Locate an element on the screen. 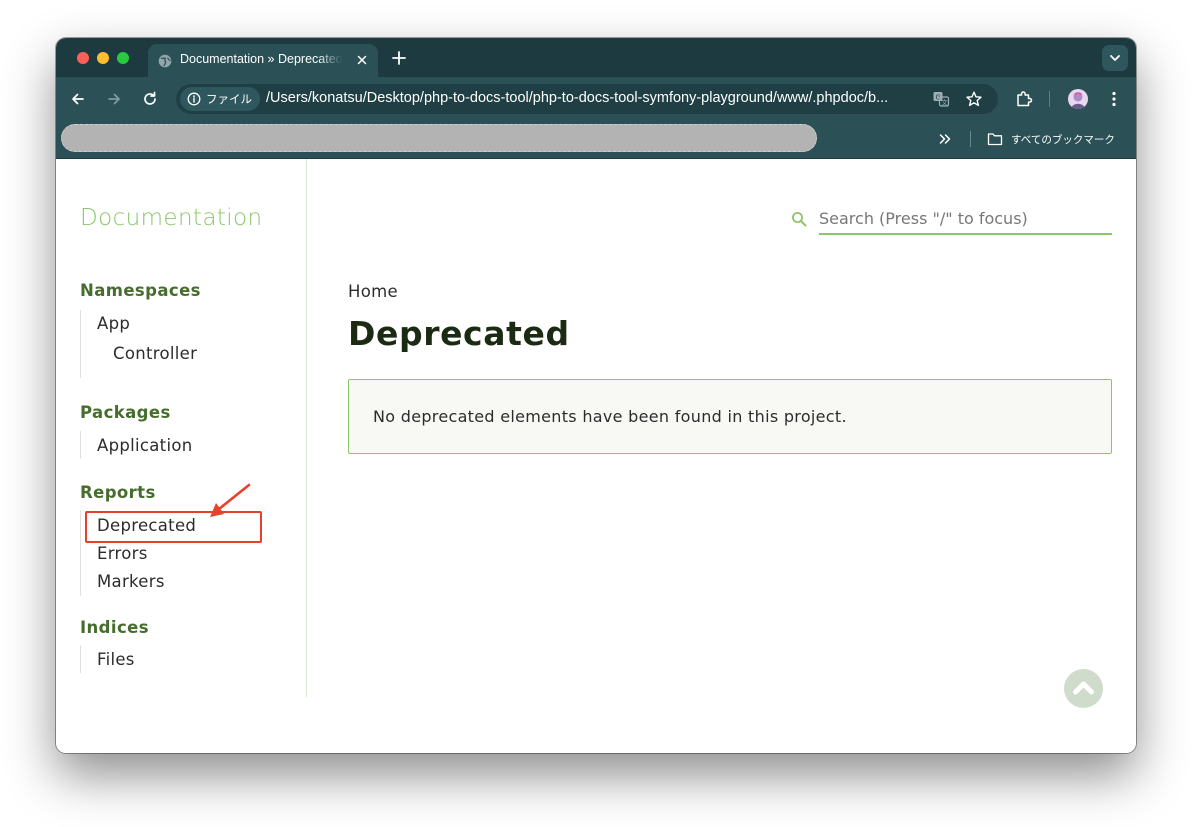 The width and height of the screenshot is (1192, 827). new-tab-plus-icon is located at coordinates (399, 58).